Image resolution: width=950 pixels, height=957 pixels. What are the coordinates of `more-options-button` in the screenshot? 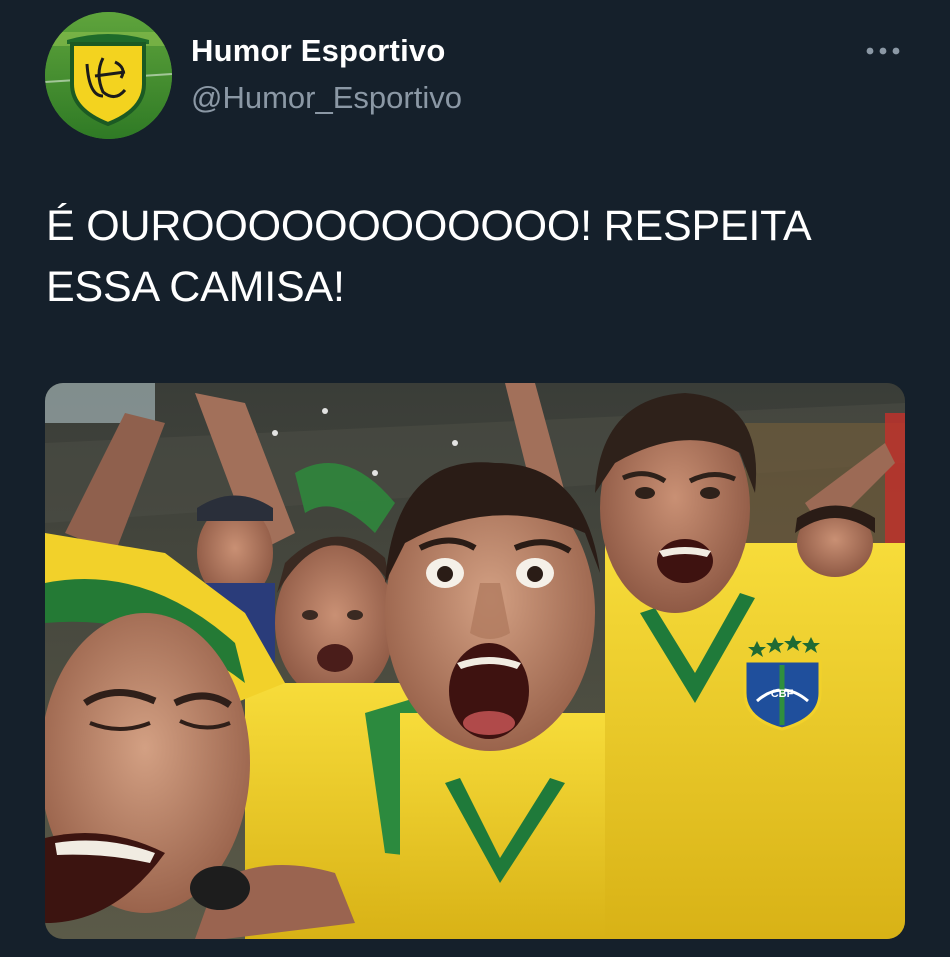 It's located at (883, 51).